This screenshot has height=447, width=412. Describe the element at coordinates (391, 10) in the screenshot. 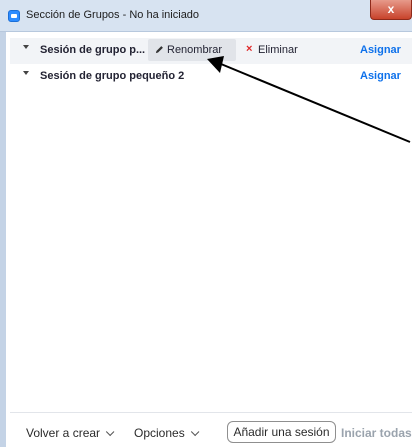

I see `close-window-button: x` at that location.